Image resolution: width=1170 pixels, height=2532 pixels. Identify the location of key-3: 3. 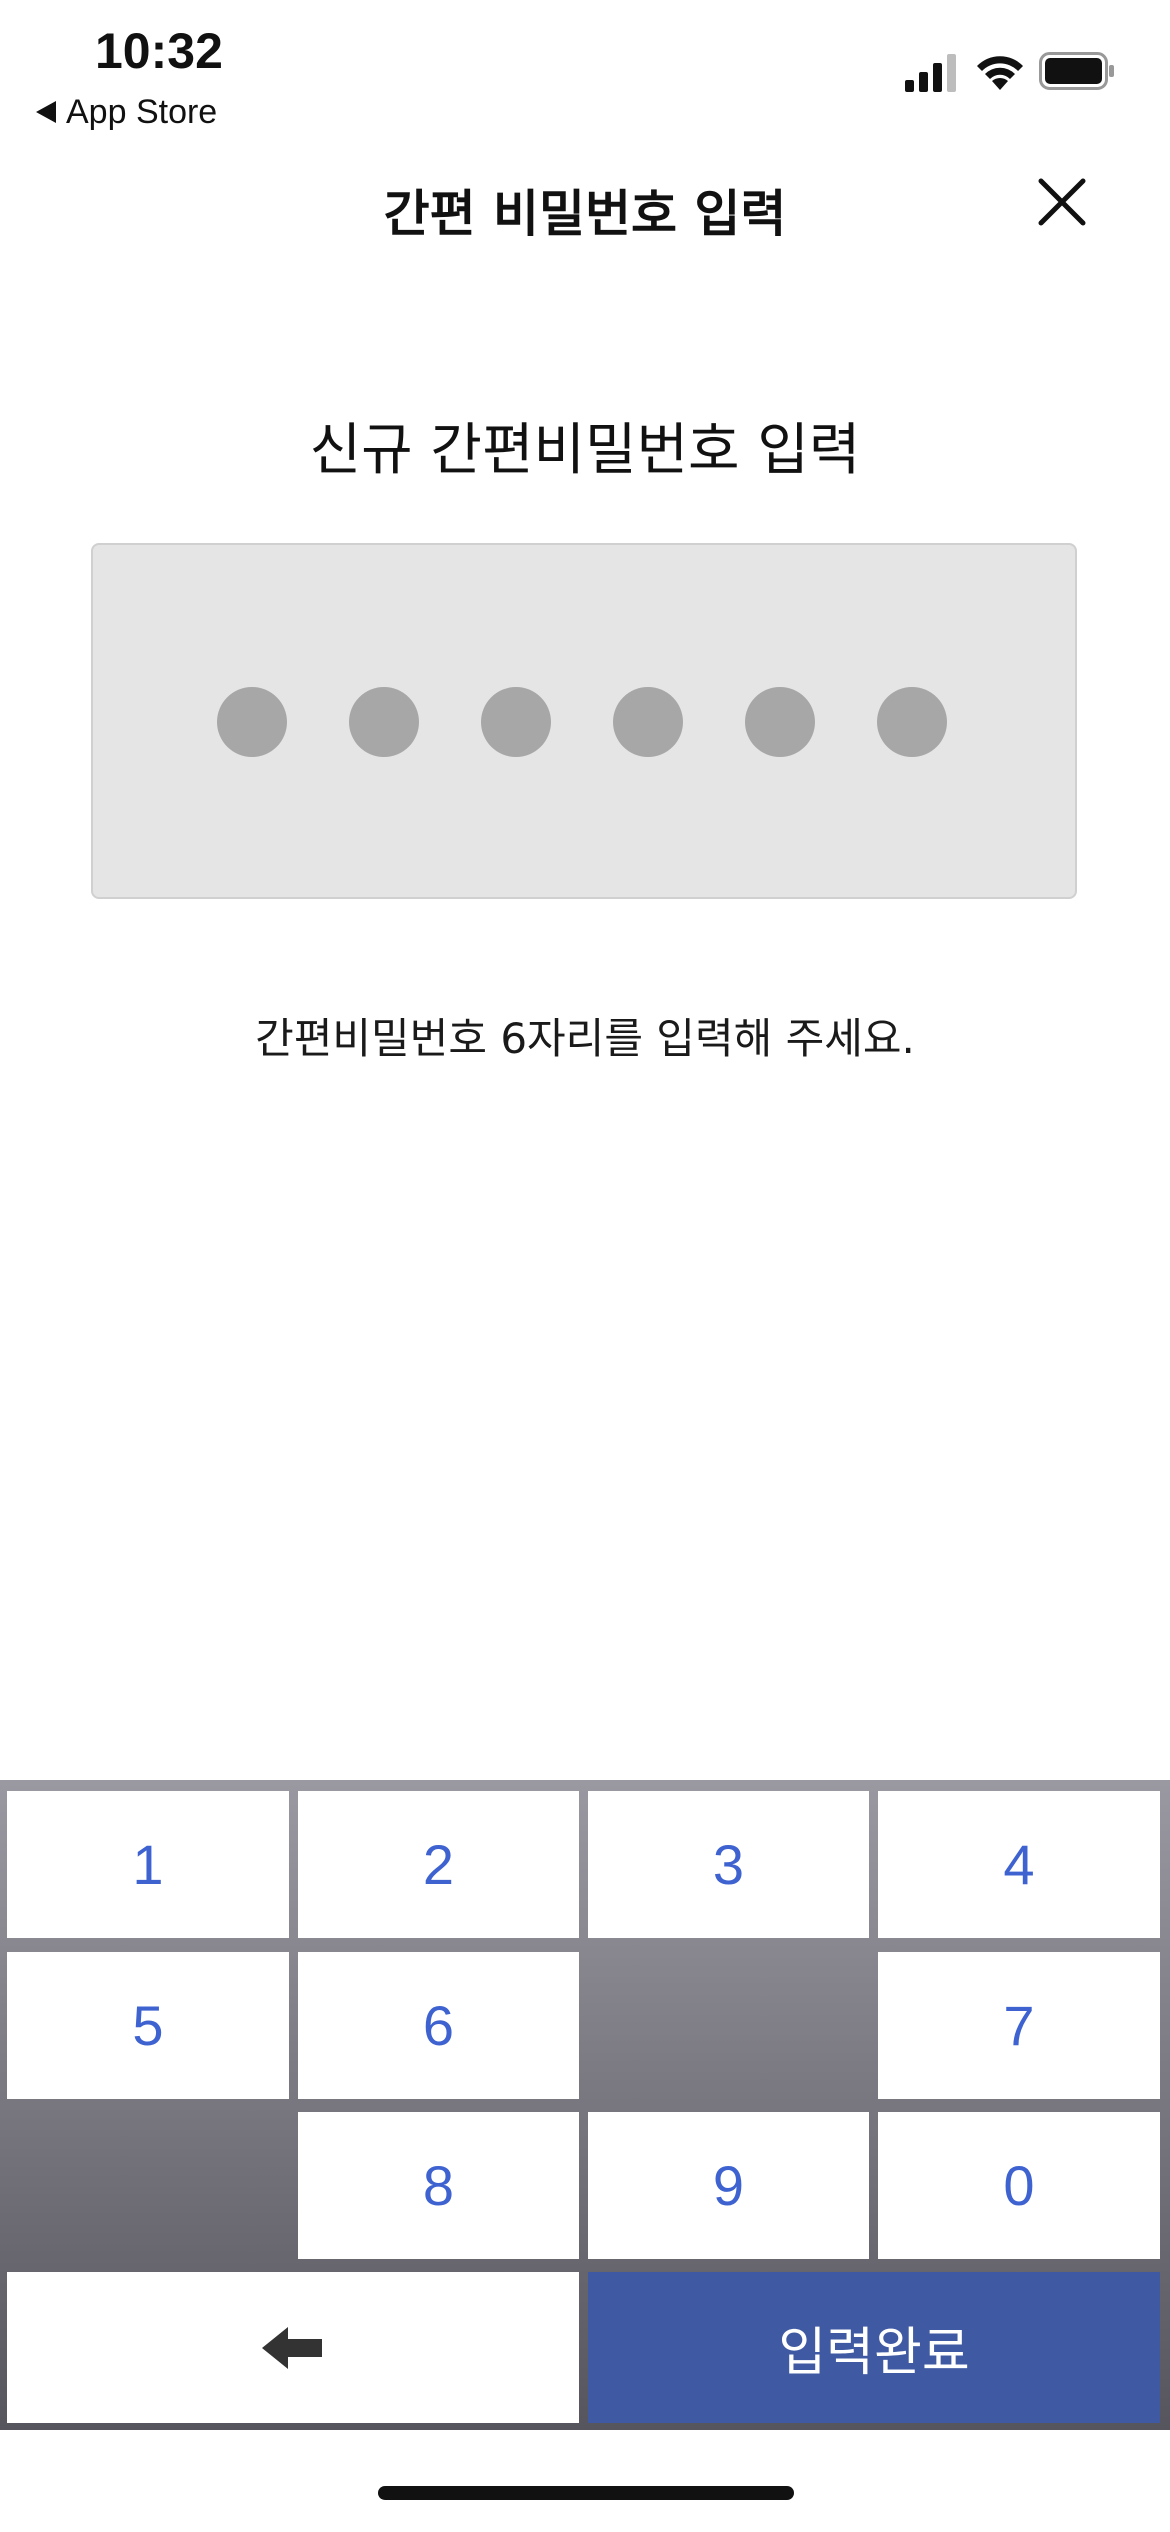
(728, 1864).